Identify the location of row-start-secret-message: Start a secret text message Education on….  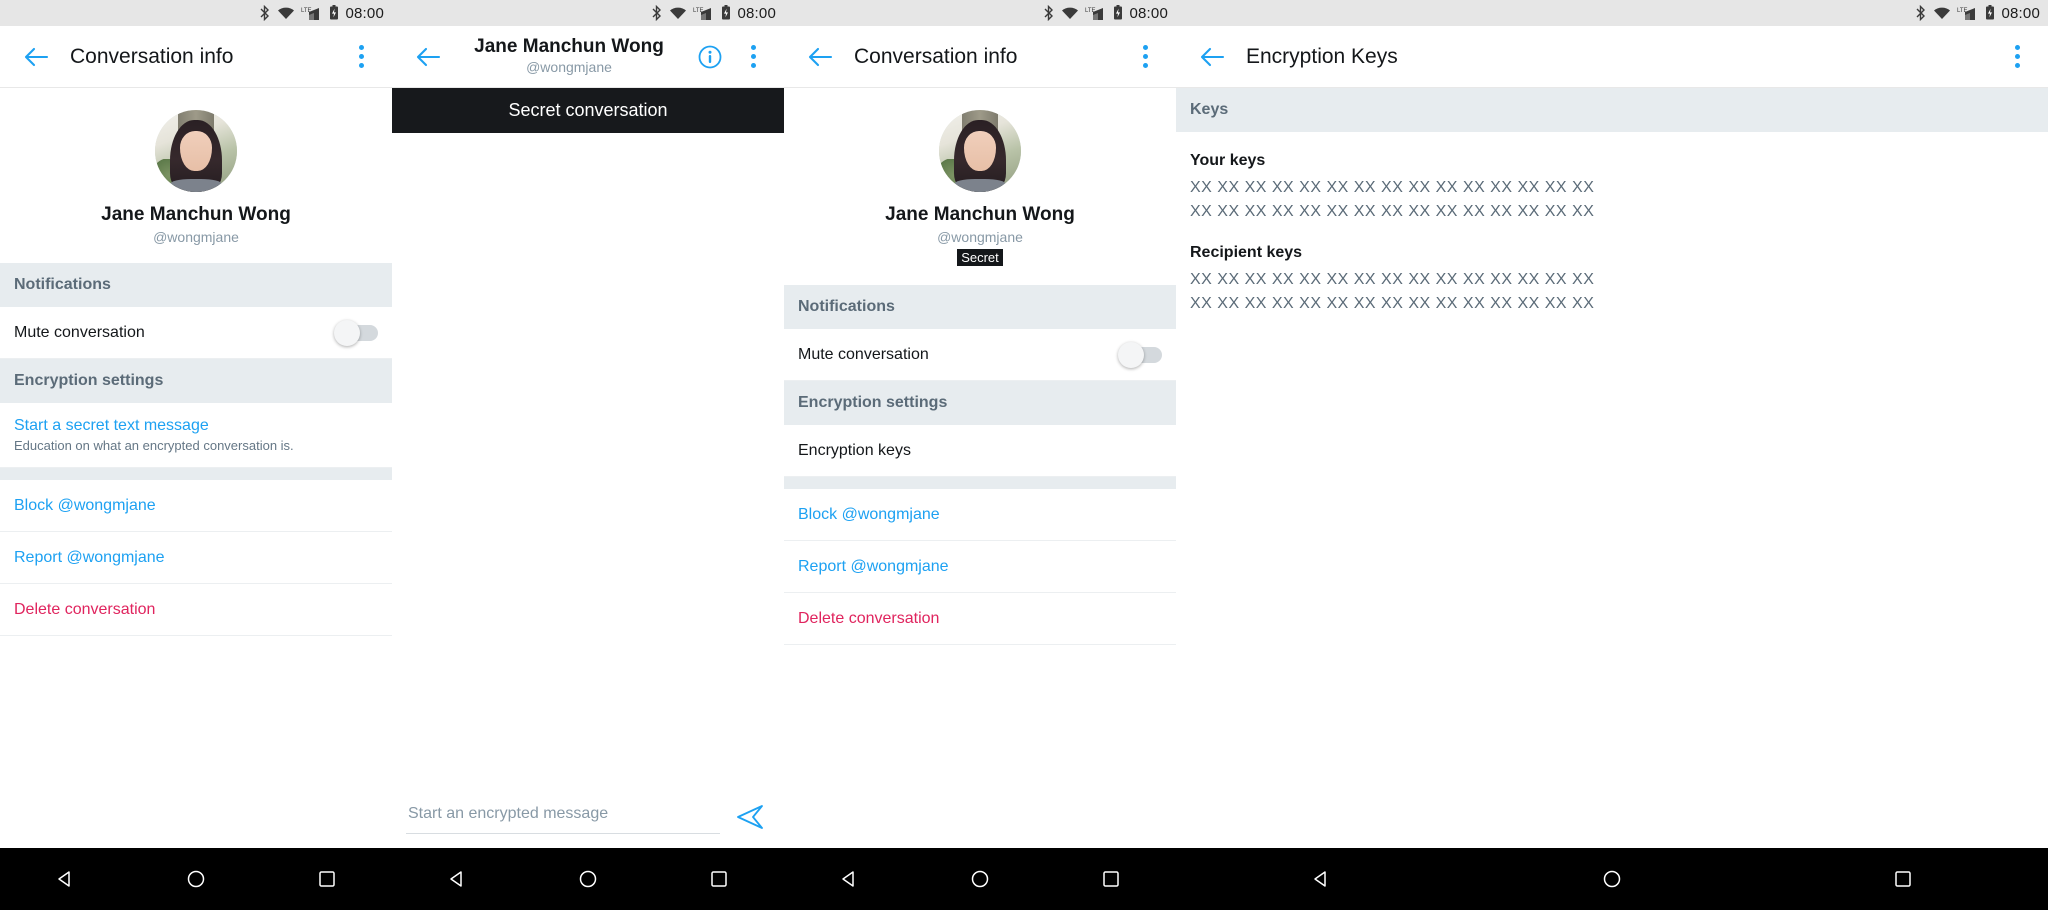
(196, 435).